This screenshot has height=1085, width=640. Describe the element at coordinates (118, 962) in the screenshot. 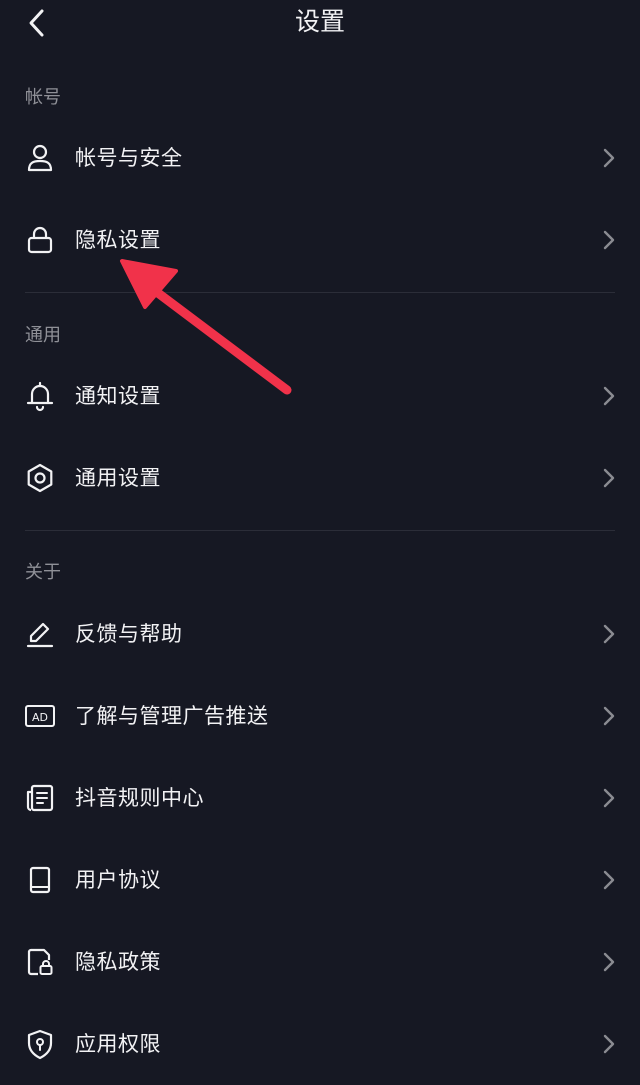

I see `menu-item-label: 隐私政策` at that location.